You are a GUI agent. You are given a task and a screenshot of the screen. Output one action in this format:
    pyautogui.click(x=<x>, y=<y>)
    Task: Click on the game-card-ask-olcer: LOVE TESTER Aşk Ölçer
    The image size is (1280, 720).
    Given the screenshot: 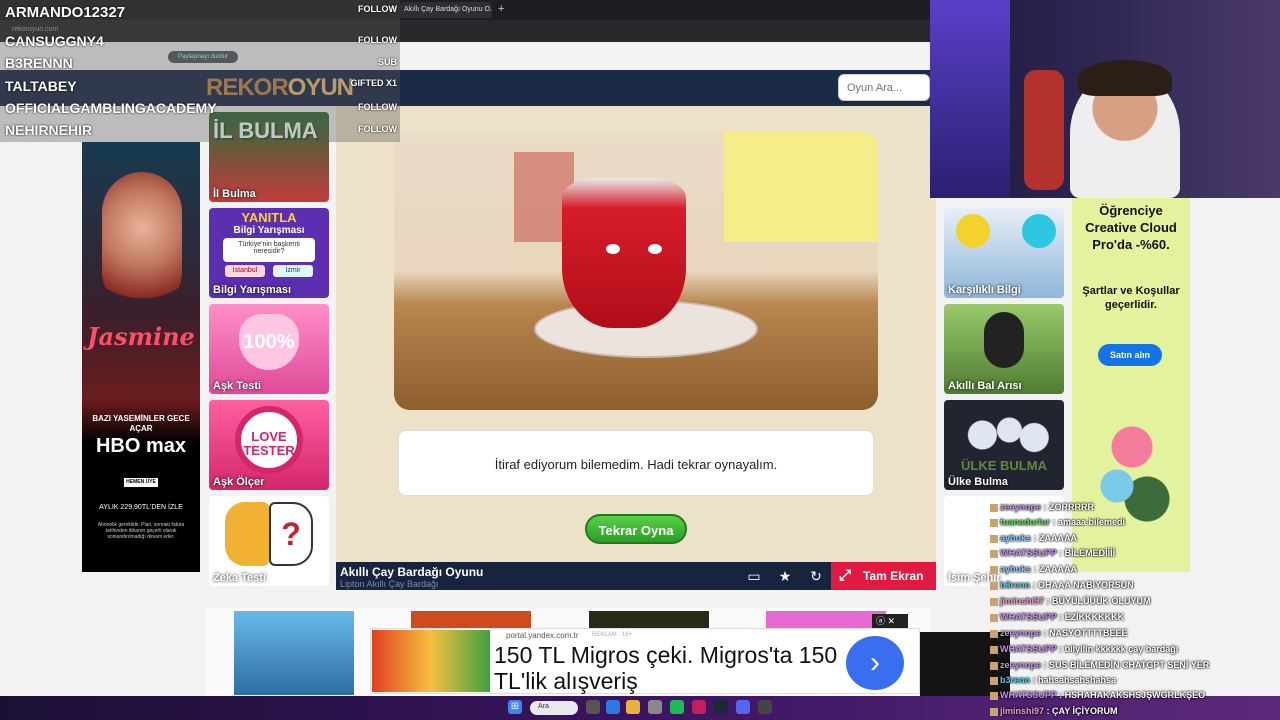 What is the action you would take?
    pyautogui.click(x=269, y=445)
    